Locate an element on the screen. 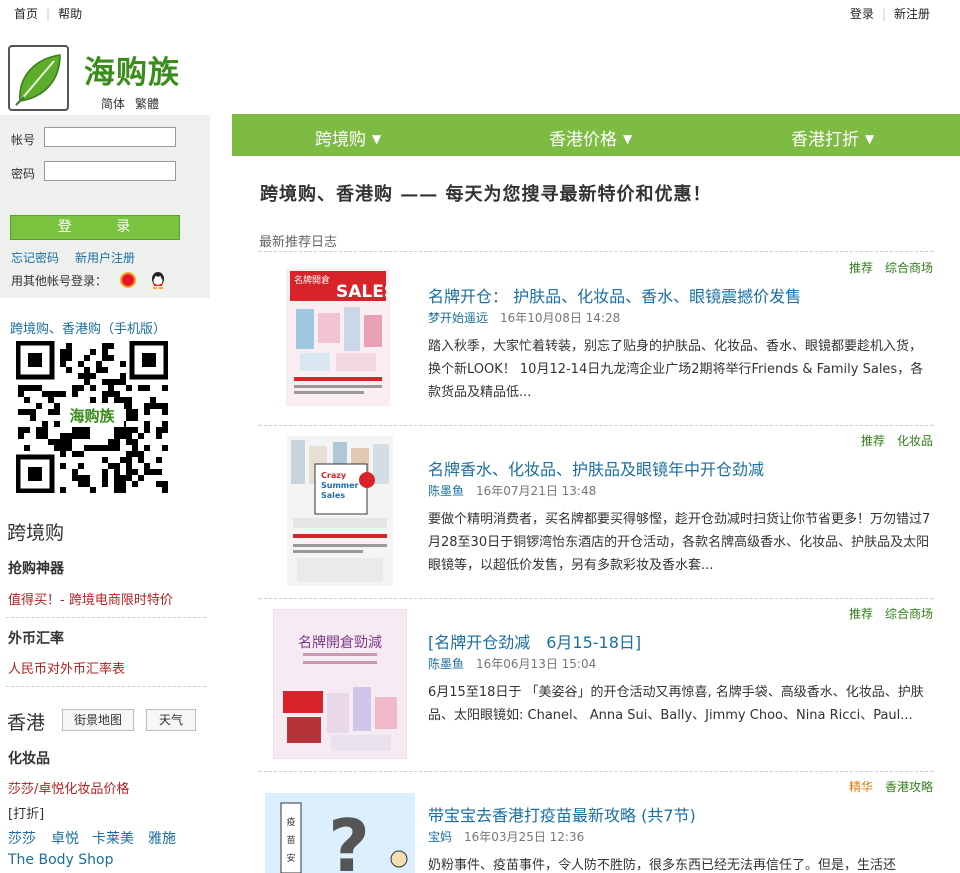 Image resolution: width=960 pixels, height=873 pixels. password-row: 密码 is located at coordinates (93, 171).